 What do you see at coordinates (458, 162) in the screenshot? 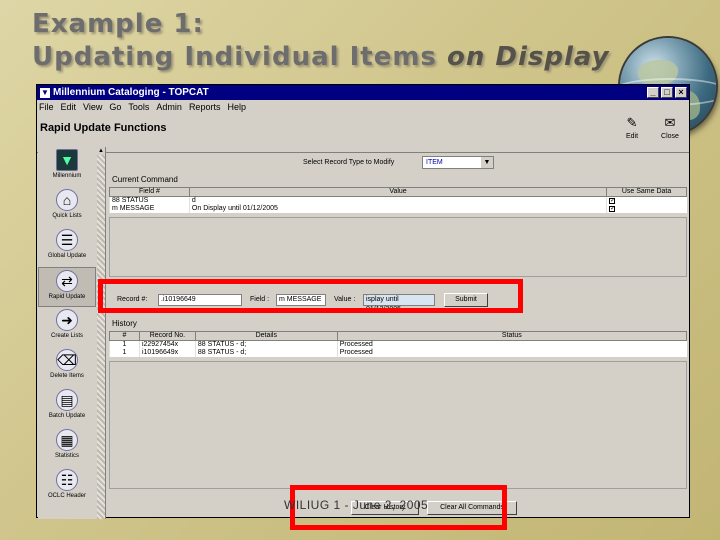
I see `record-type-select: ITEM ▼` at bounding box center [458, 162].